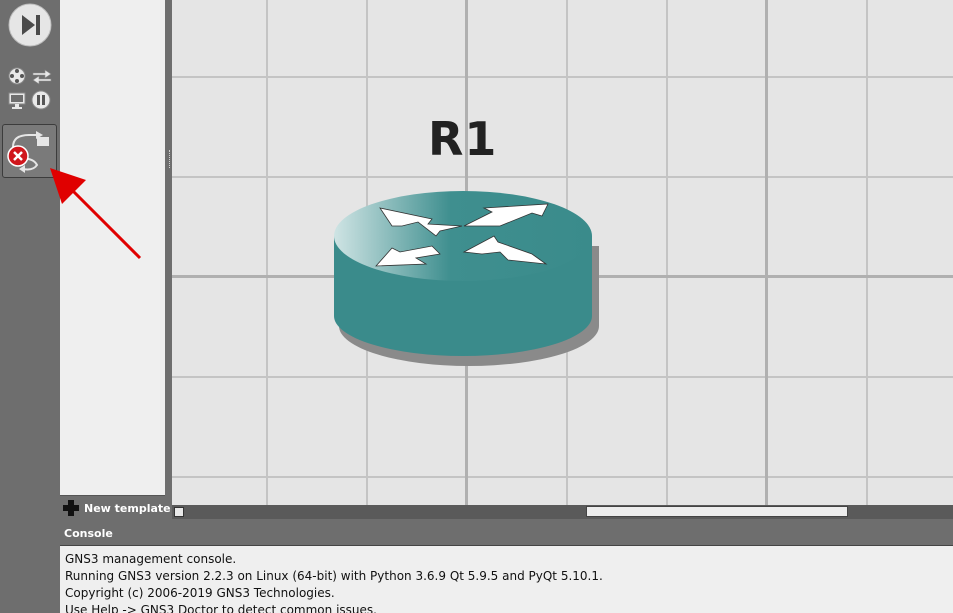 Image resolution: width=953 pixels, height=613 pixels. I want to click on node-label: R1, so click(462, 139).